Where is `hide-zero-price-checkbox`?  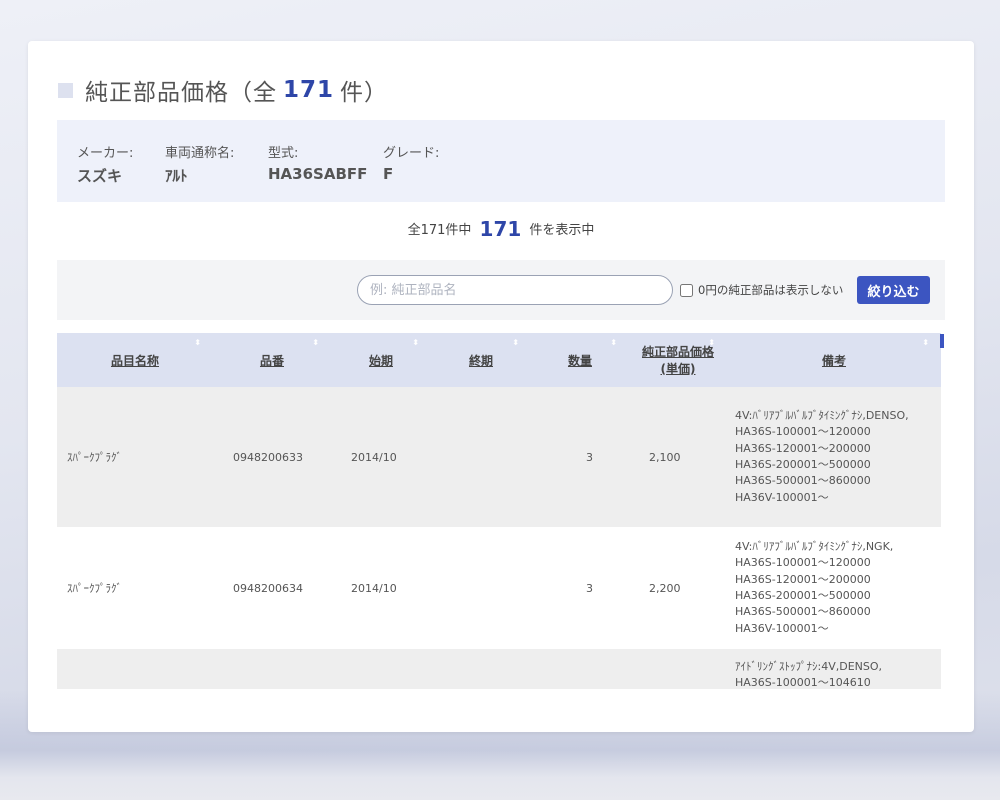
hide-zero-price-checkbox is located at coordinates (686, 290).